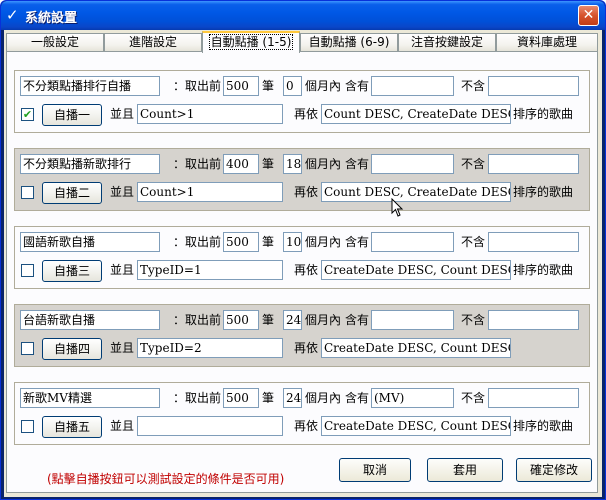  I want to click on tab-autoplay-1-5: 自動點播 (1-5), so click(251, 42).